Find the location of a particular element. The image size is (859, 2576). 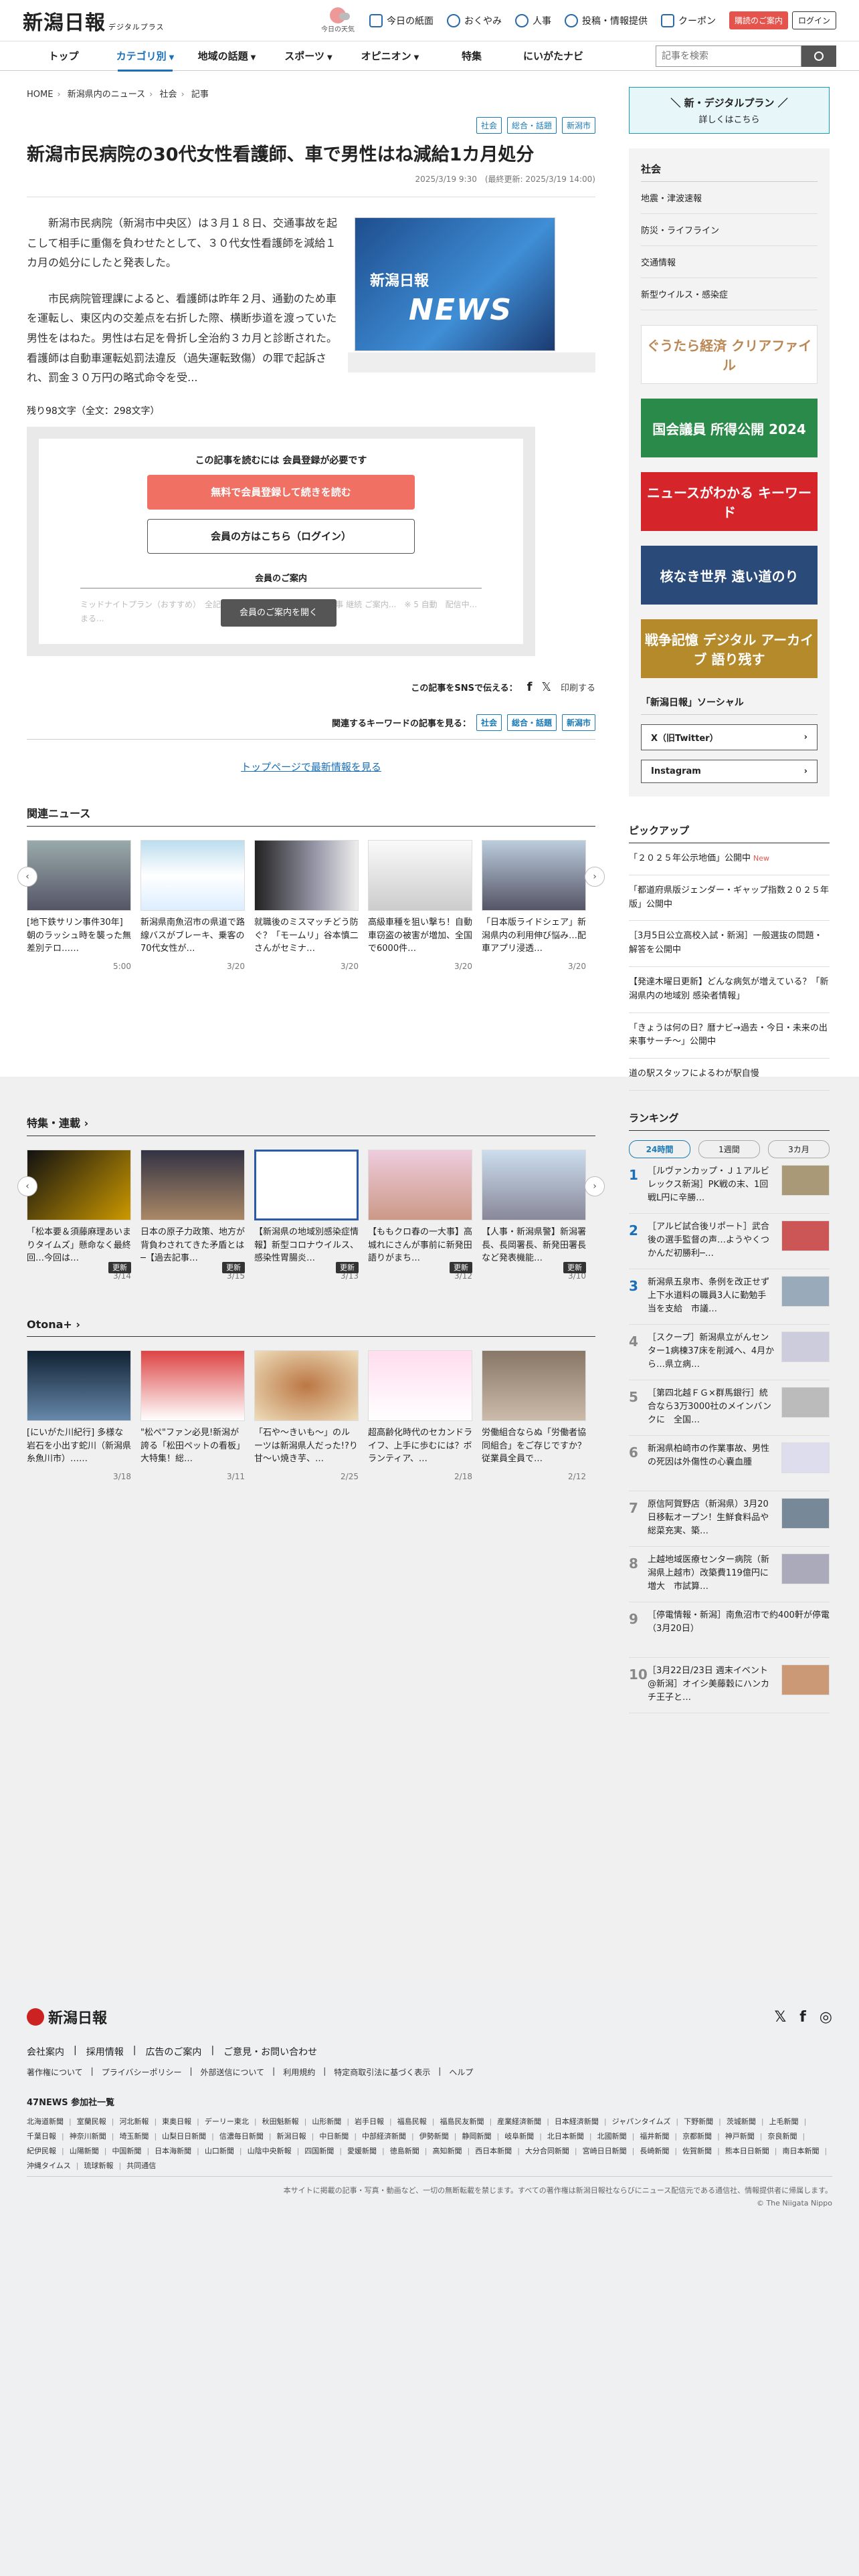

partner-paper-link: 中日新聞 is located at coordinates (334, 2136).